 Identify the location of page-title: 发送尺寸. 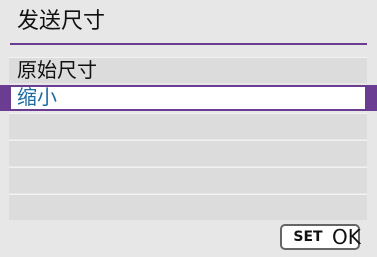
(61, 21).